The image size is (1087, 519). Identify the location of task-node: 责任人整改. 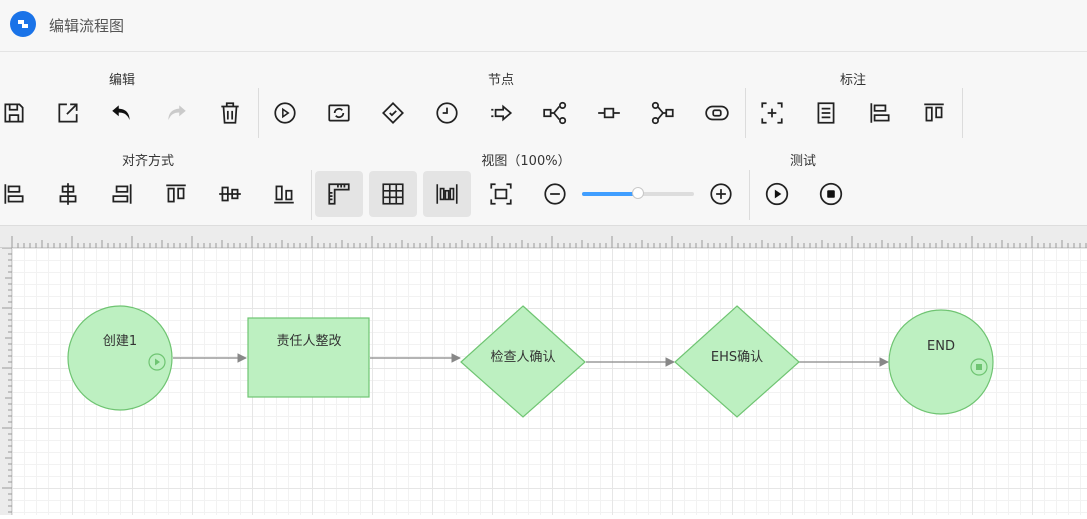
(308, 357).